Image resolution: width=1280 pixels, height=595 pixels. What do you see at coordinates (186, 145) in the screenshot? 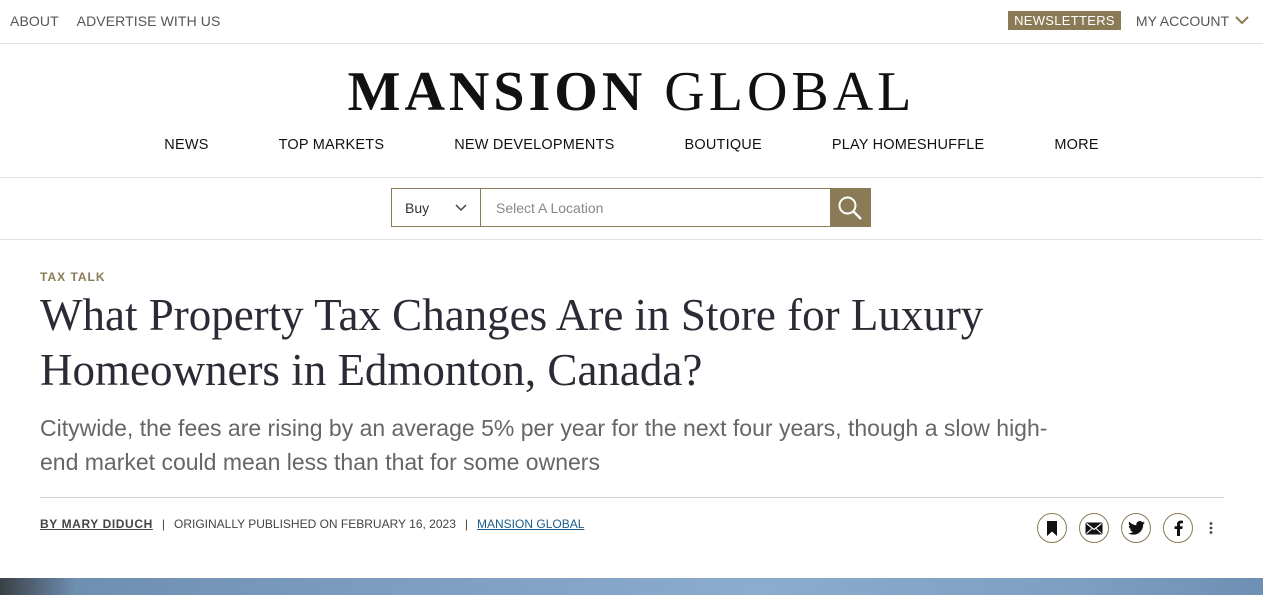
I see `nav-news: NEWS` at bounding box center [186, 145].